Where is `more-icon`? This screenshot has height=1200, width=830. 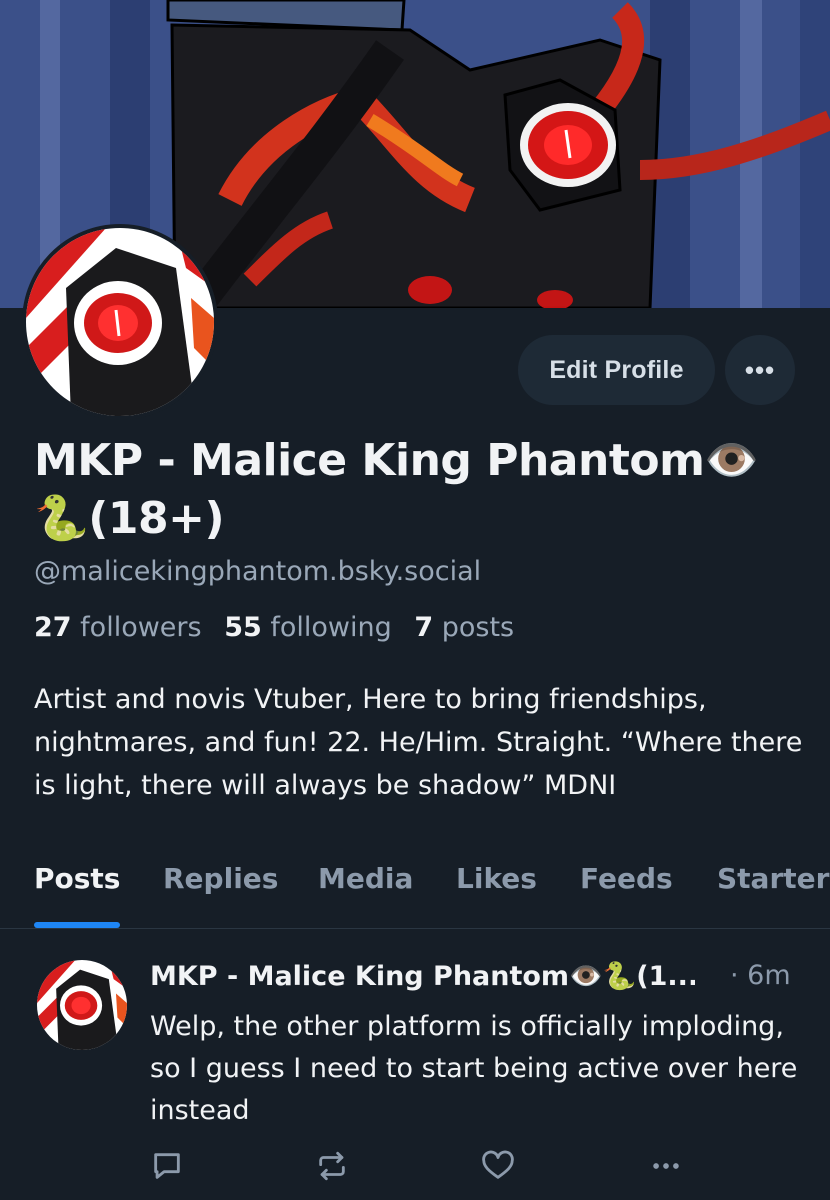
more-icon is located at coordinates (666, 1168).